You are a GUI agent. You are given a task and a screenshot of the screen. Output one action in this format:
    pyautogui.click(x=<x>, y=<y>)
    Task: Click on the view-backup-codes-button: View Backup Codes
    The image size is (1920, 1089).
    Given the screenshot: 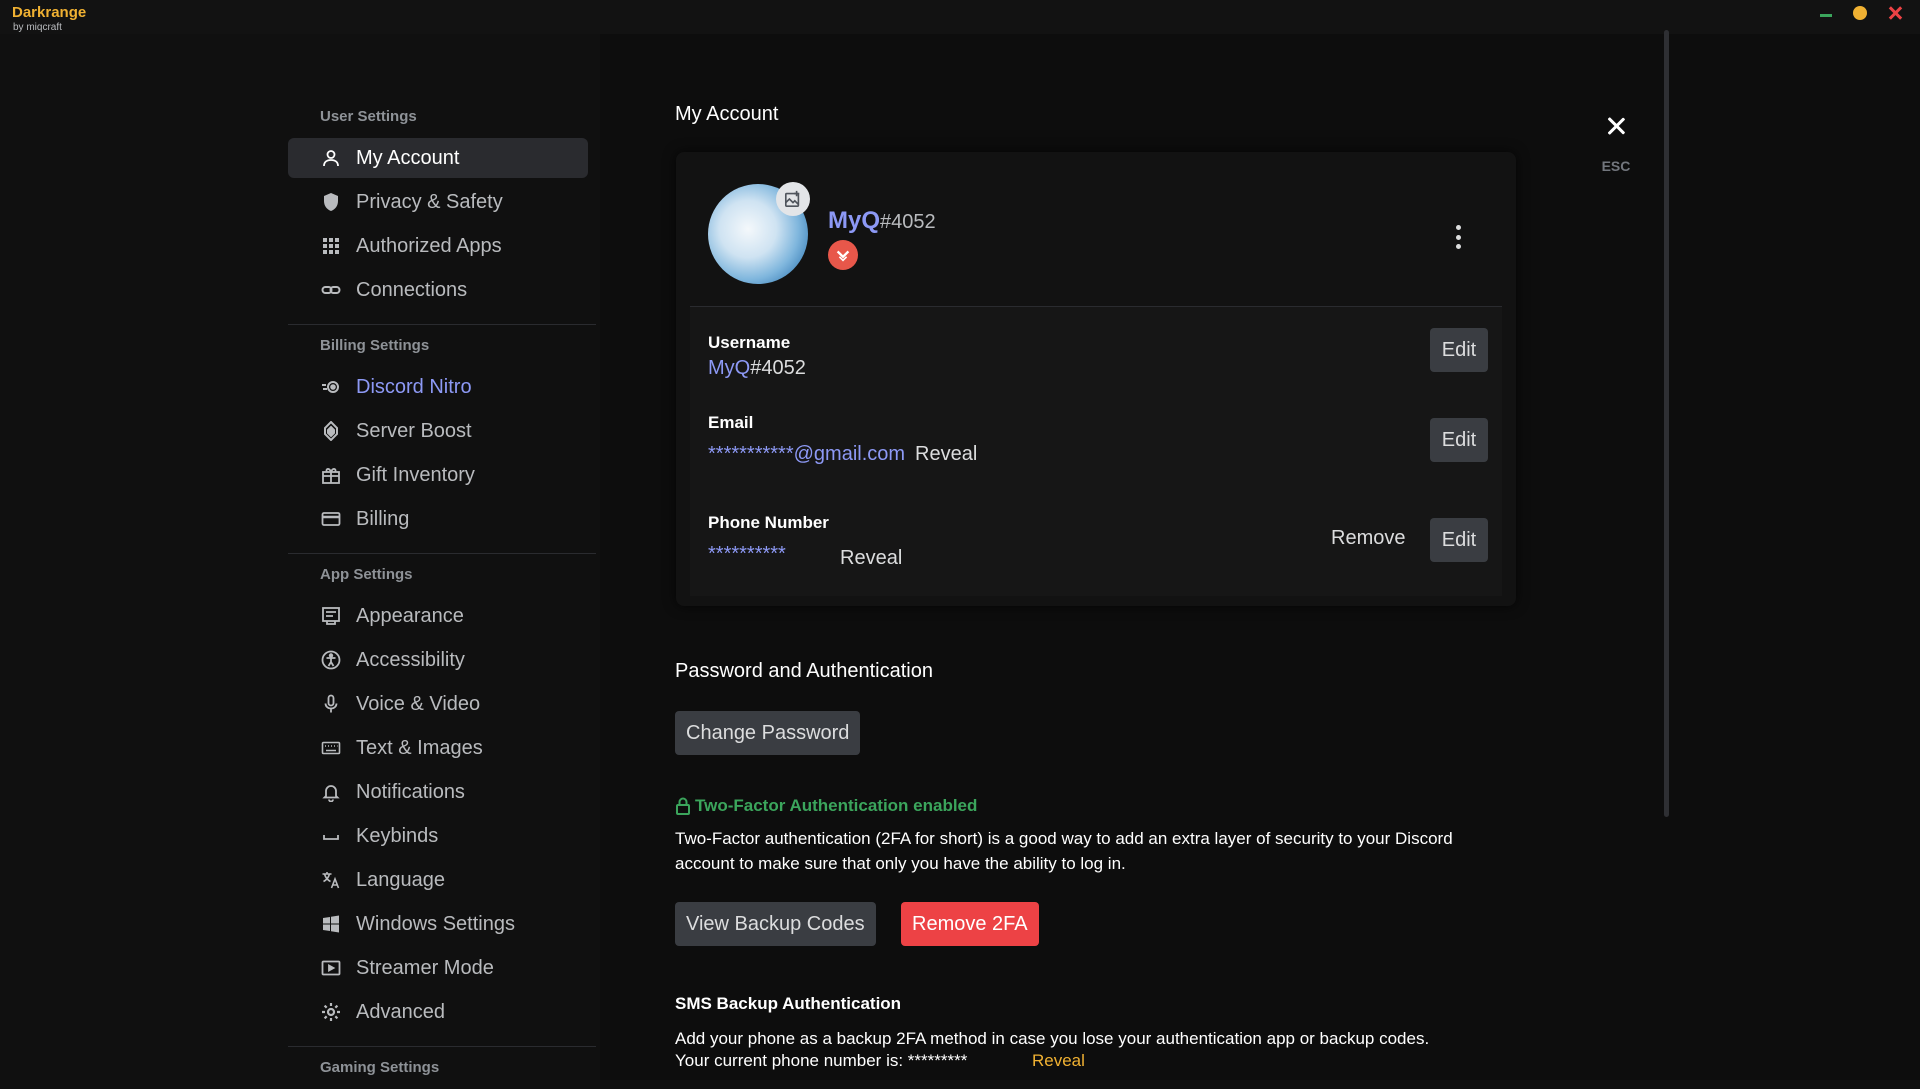 What is the action you would take?
    pyautogui.click(x=775, y=924)
    